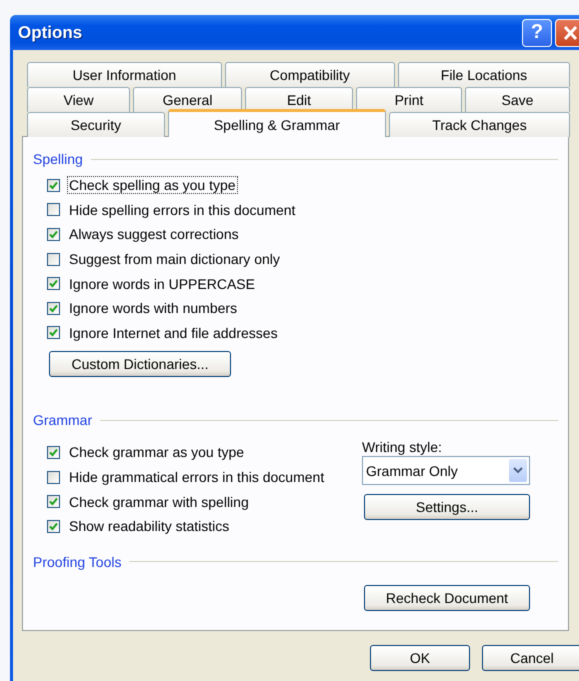 The height and width of the screenshot is (681, 579). What do you see at coordinates (420, 658) in the screenshot?
I see `dialog-button: OK` at bounding box center [420, 658].